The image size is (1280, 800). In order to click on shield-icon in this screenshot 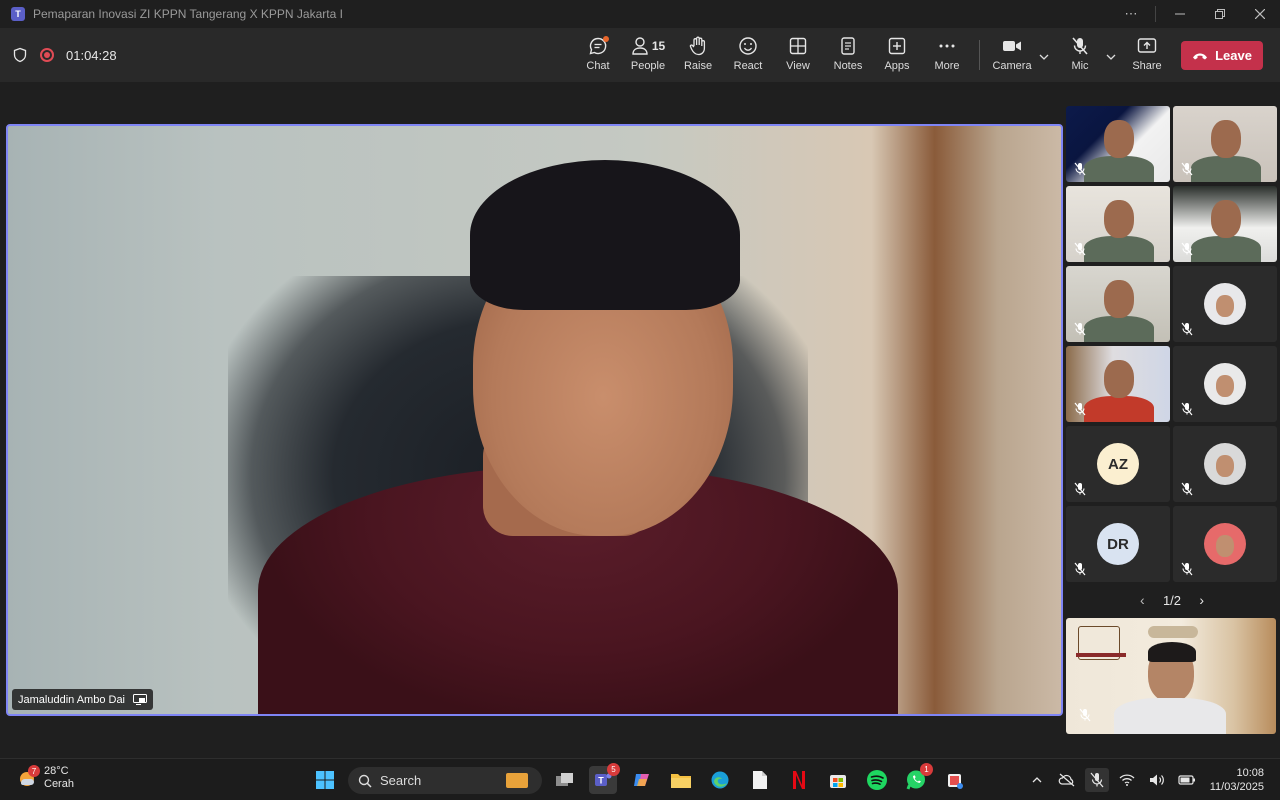, I will do `click(20, 55)`.